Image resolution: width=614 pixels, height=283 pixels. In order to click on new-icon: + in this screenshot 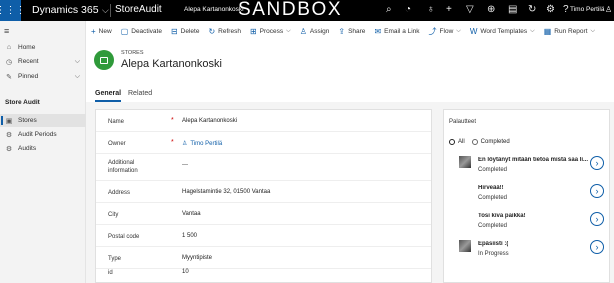, I will do `click(449, 9)`.